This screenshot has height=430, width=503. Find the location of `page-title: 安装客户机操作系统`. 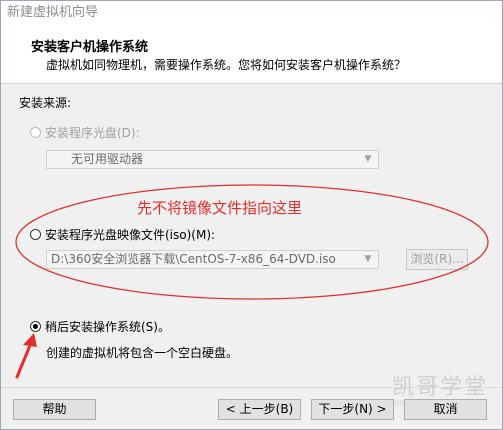

page-title: 安装客户机操作系统 is located at coordinates (90, 47).